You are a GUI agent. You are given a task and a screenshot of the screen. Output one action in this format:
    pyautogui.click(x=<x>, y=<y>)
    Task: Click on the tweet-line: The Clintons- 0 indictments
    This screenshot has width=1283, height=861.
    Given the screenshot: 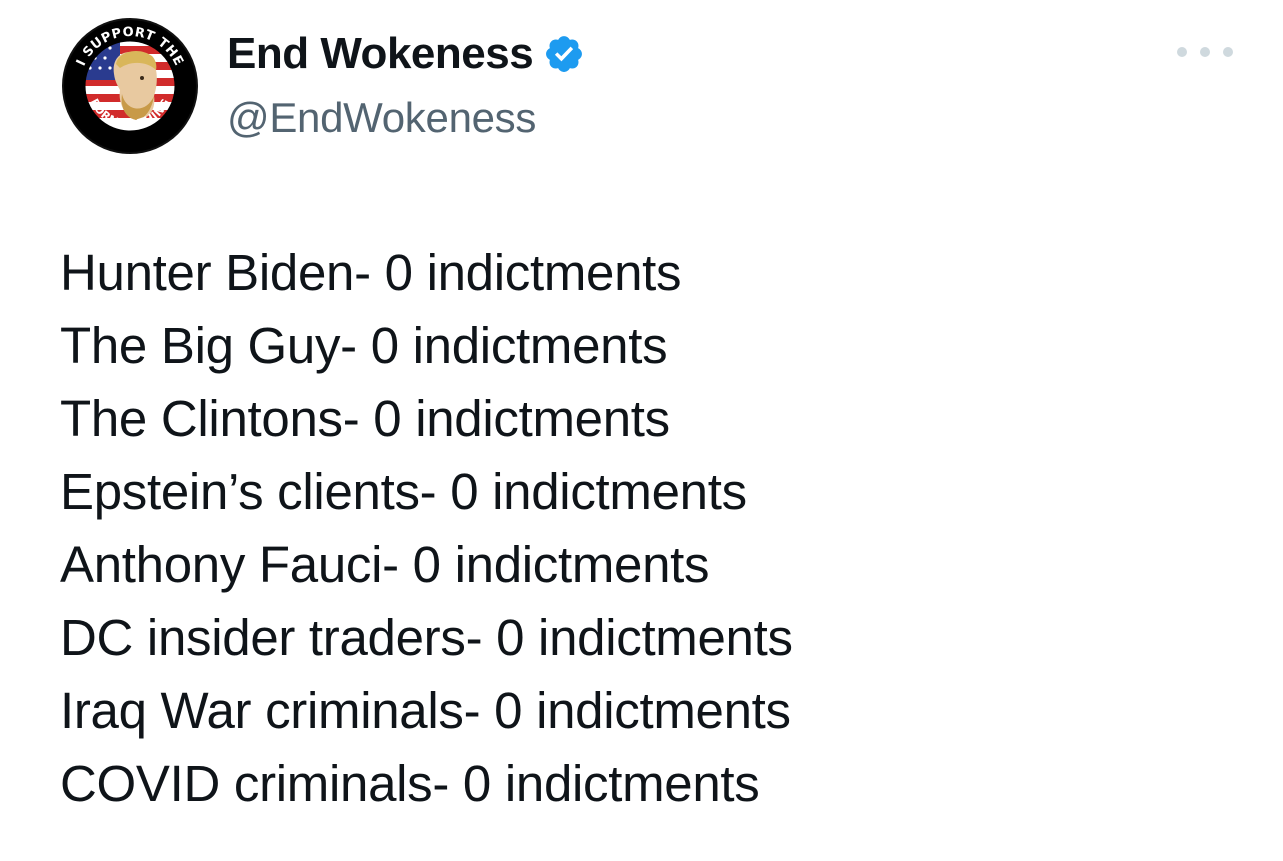 What is the action you would take?
    pyautogui.click(x=365, y=418)
    